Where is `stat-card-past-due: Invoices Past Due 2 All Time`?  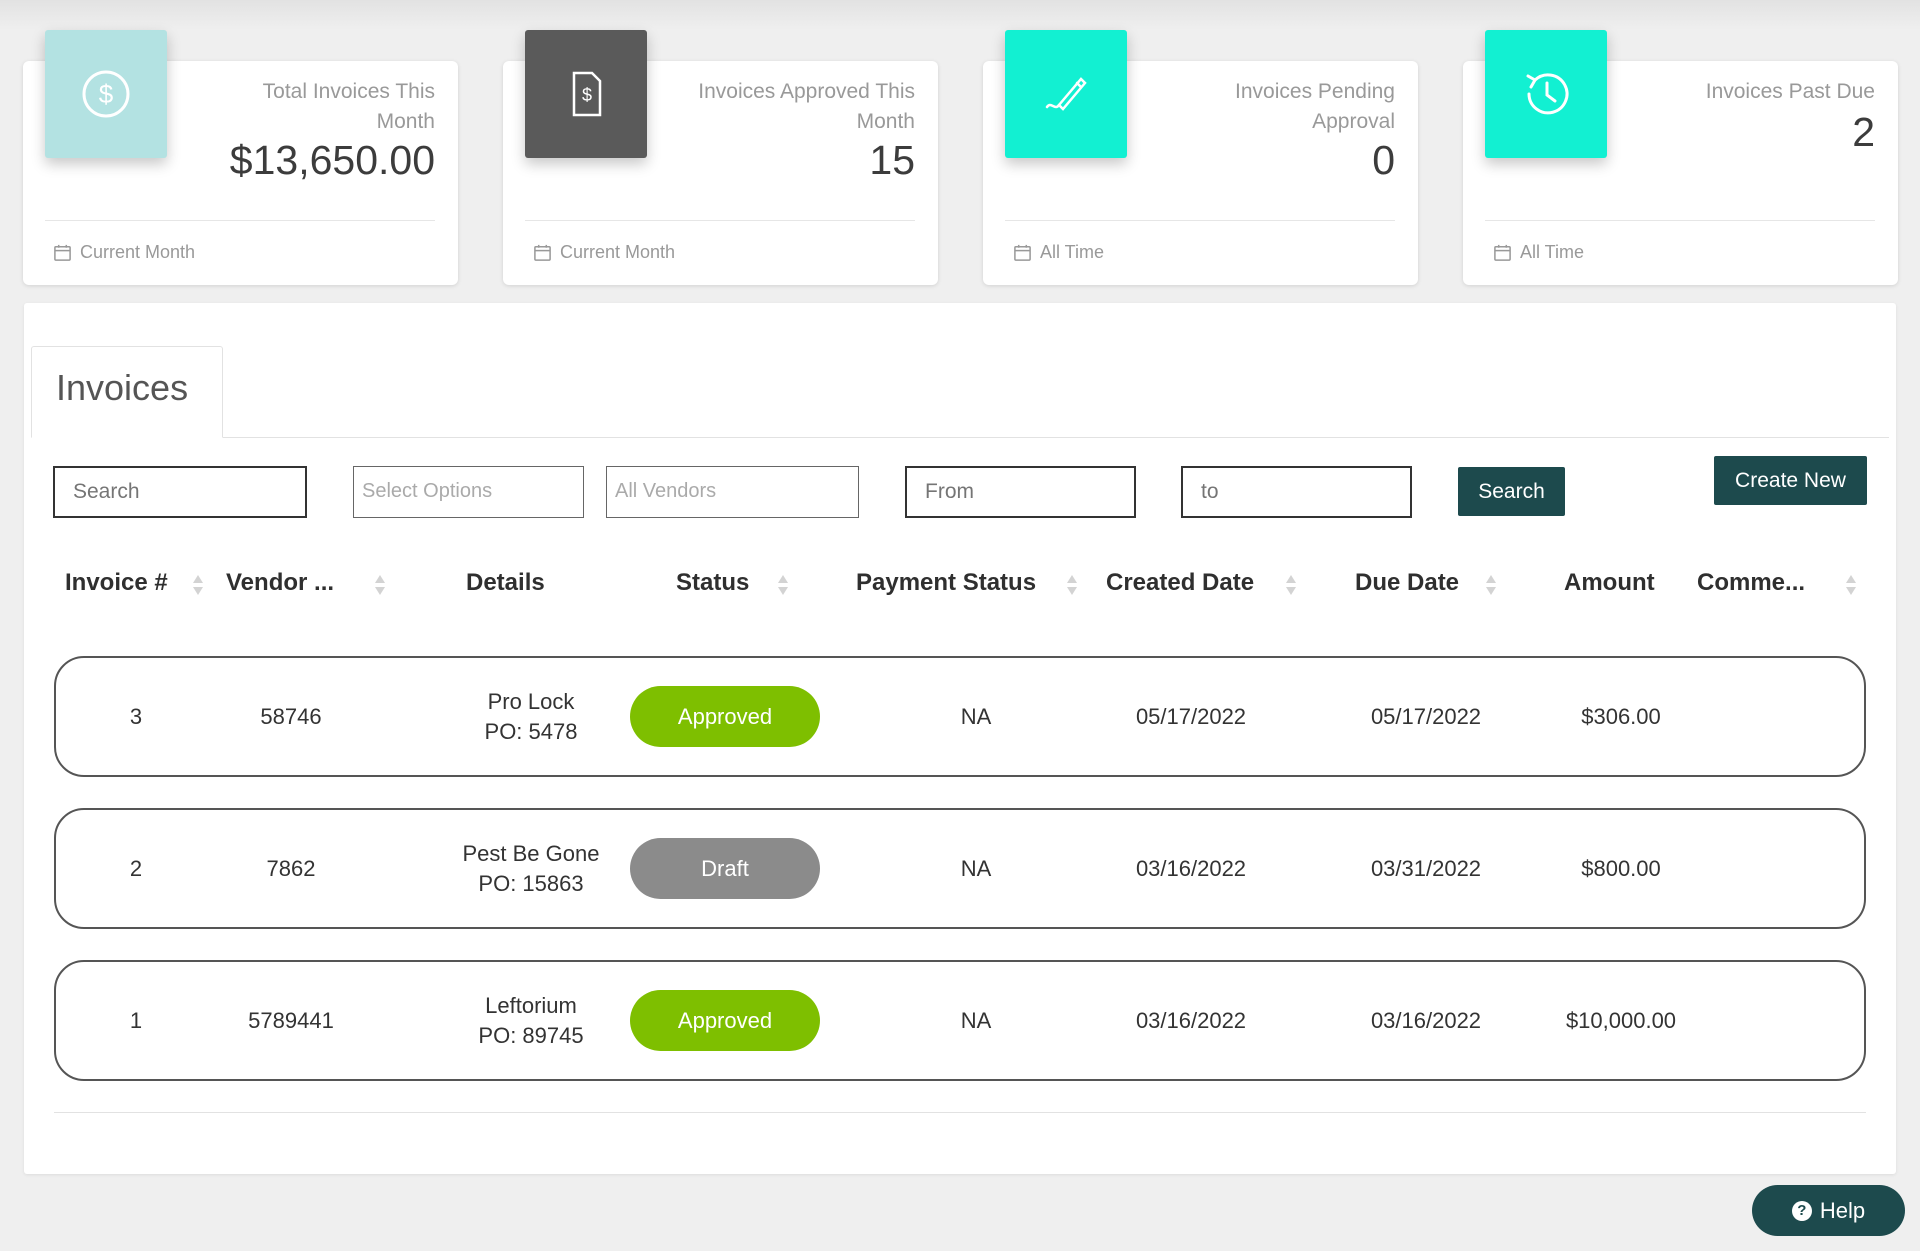
stat-card-past-due: Invoices Past Due 2 All Time is located at coordinates (1680, 157).